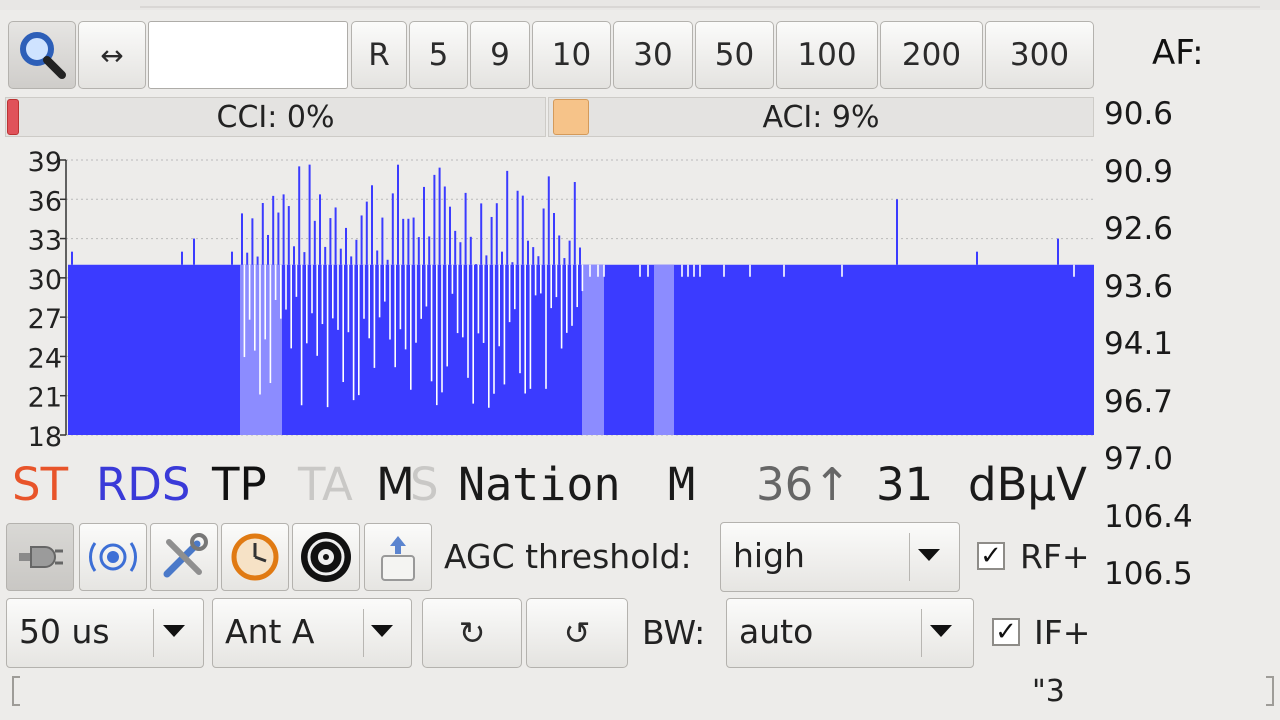 This screenshot has width=1280, height=720. I want to click on upload-button, so click(398, 557).